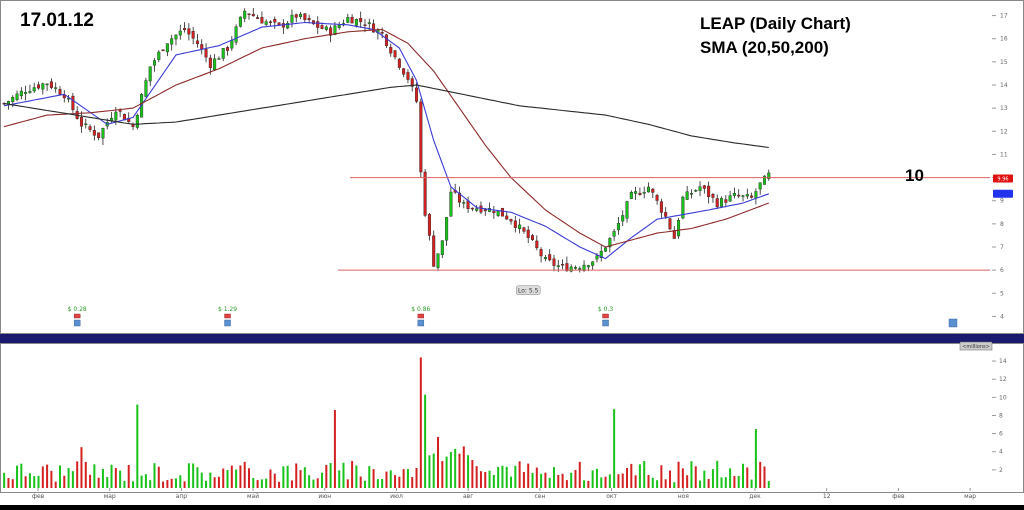 Image resolution: width=1024 pixels, height=510 pixels. Describe the element at coordinates (468, 496) in the screenshot. I see `month-label: авг` at that location.